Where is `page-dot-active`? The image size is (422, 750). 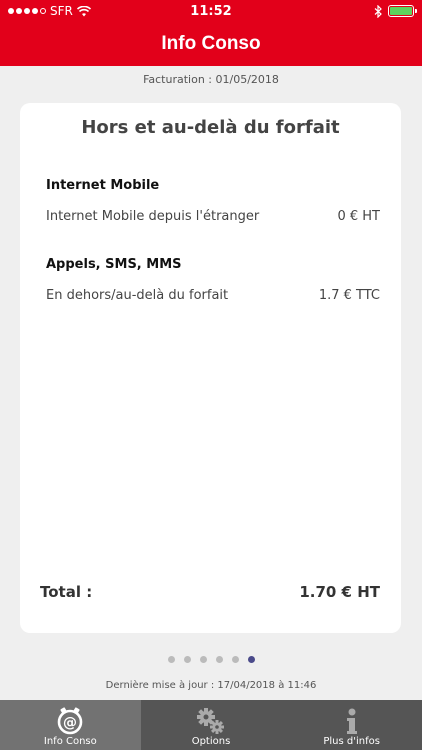
page-dot-active is located at coordinates (251, 659).